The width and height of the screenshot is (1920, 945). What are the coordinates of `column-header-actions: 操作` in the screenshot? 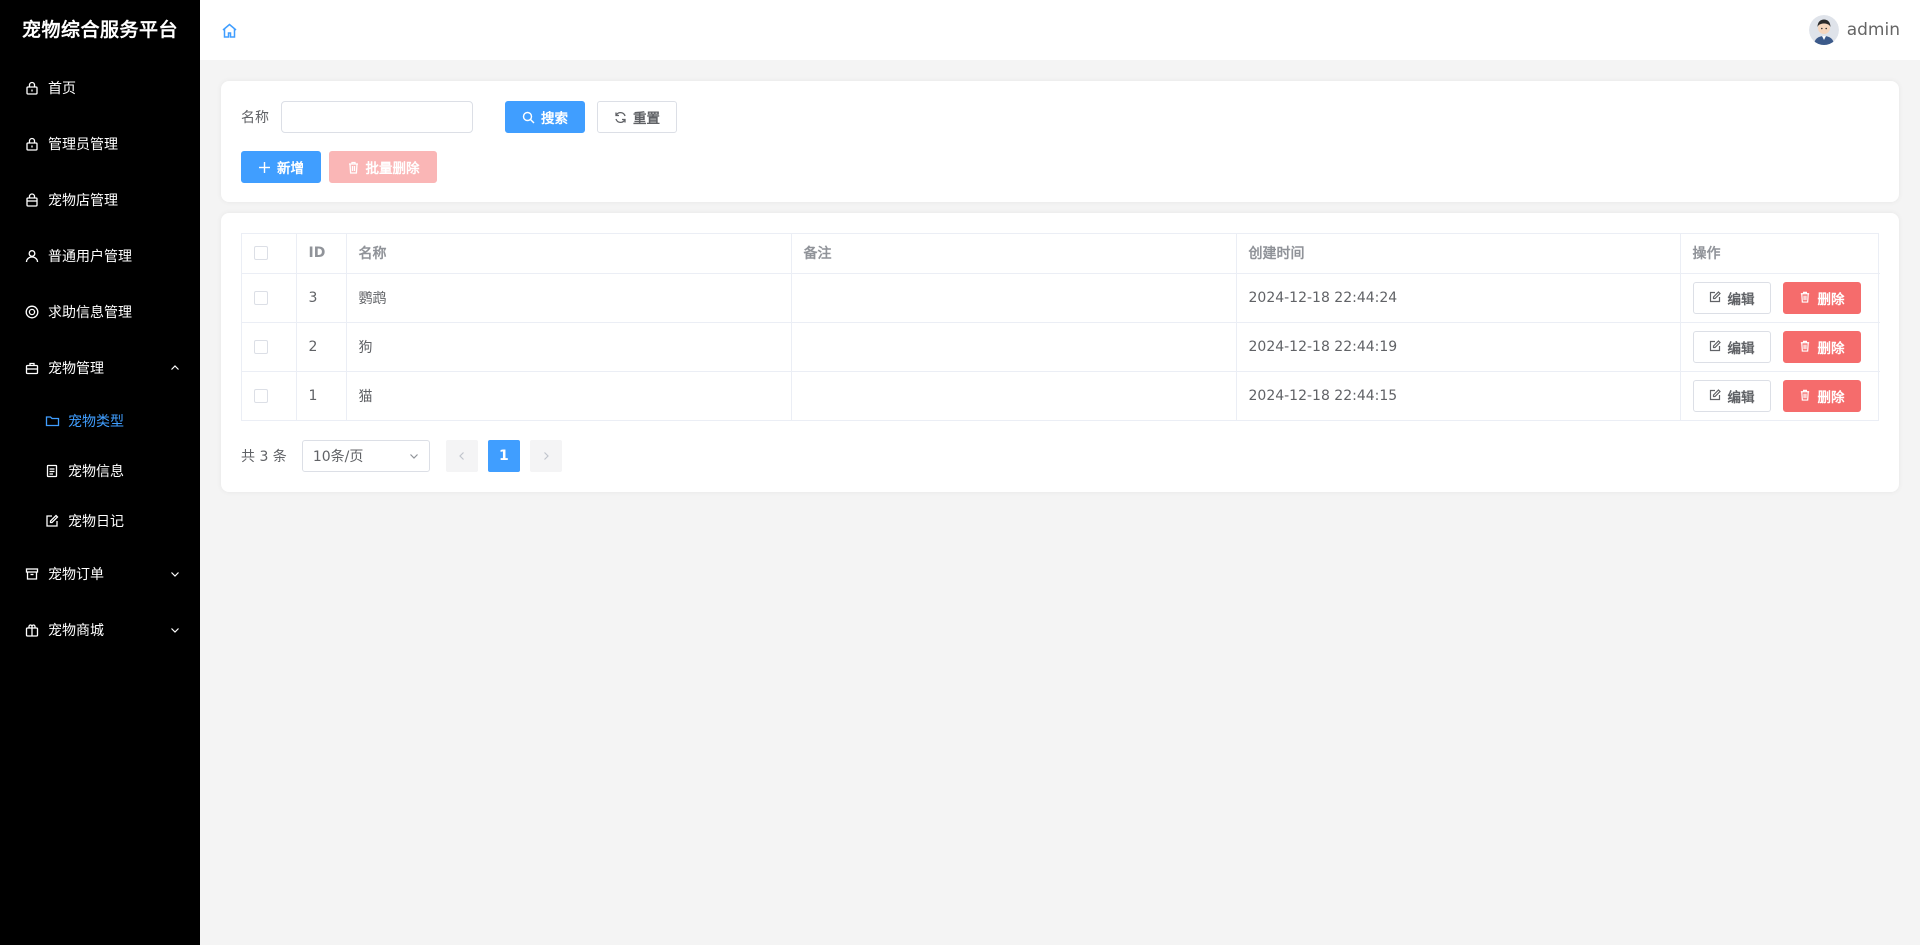 It's located at (1780, 254).